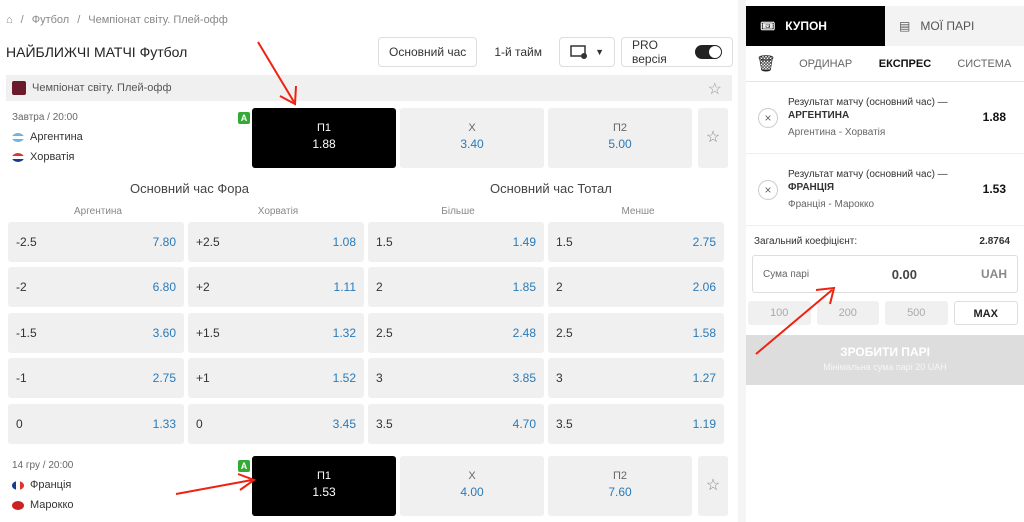 The image size is (1024, 522). What do you see at coordinates (885, 274) in the screenshot?
I see `stake-input: Сума парі 0.00 UAH` at bounding box center [885, 274].